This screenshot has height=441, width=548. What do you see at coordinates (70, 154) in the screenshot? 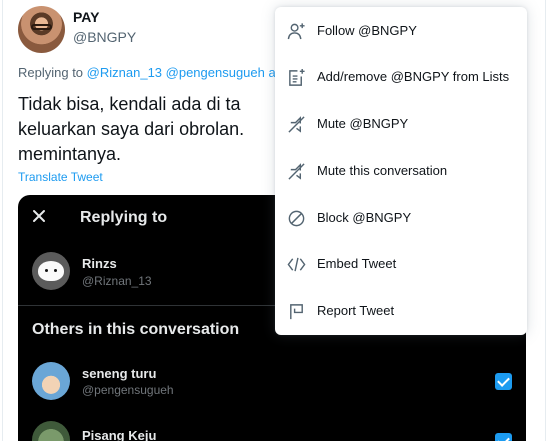
I see `tweet-text-line: memintanya.` at bounding box center [70, 154].